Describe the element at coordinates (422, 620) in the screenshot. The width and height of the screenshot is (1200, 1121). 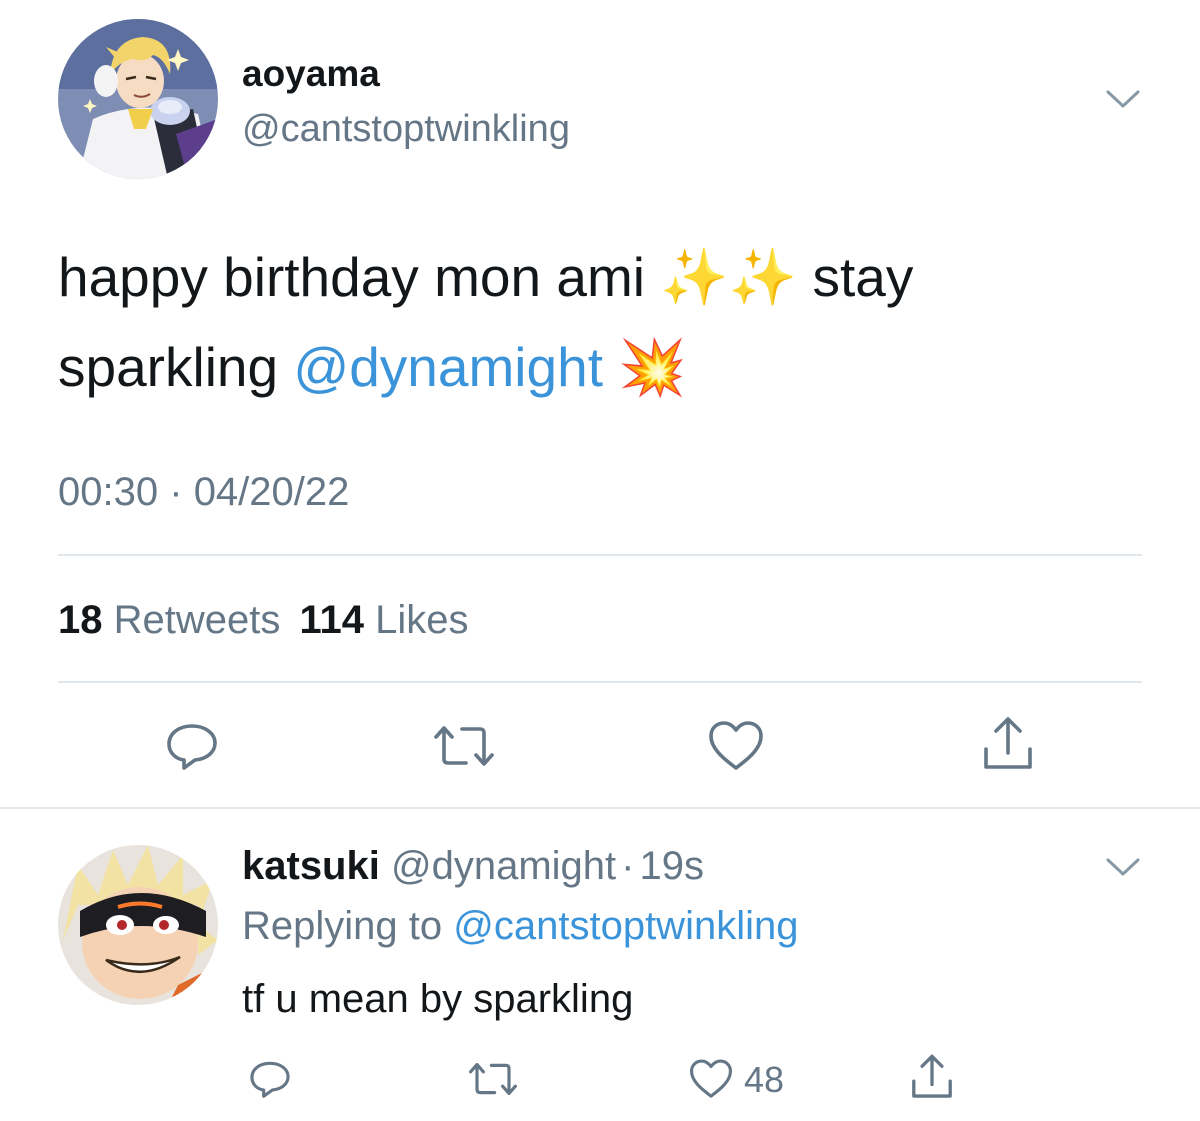
I see `likes-label: Likes` at that location.